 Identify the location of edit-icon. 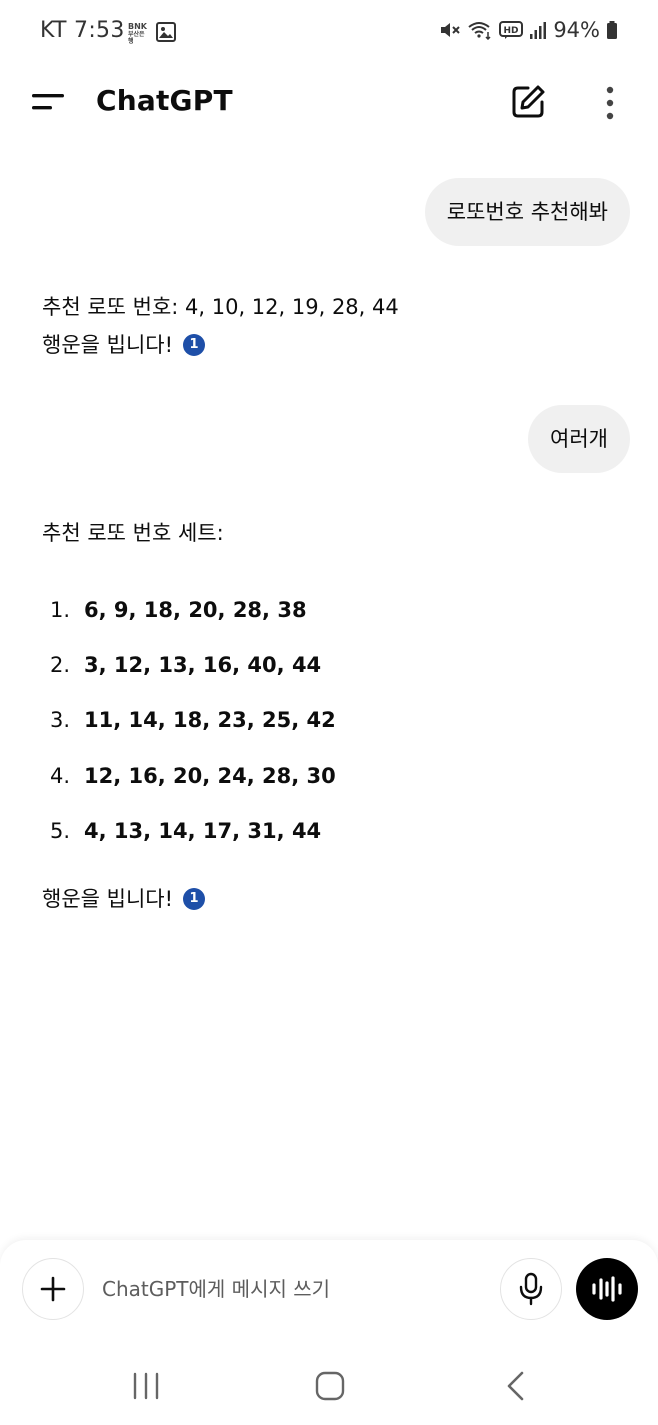
(528, 101).